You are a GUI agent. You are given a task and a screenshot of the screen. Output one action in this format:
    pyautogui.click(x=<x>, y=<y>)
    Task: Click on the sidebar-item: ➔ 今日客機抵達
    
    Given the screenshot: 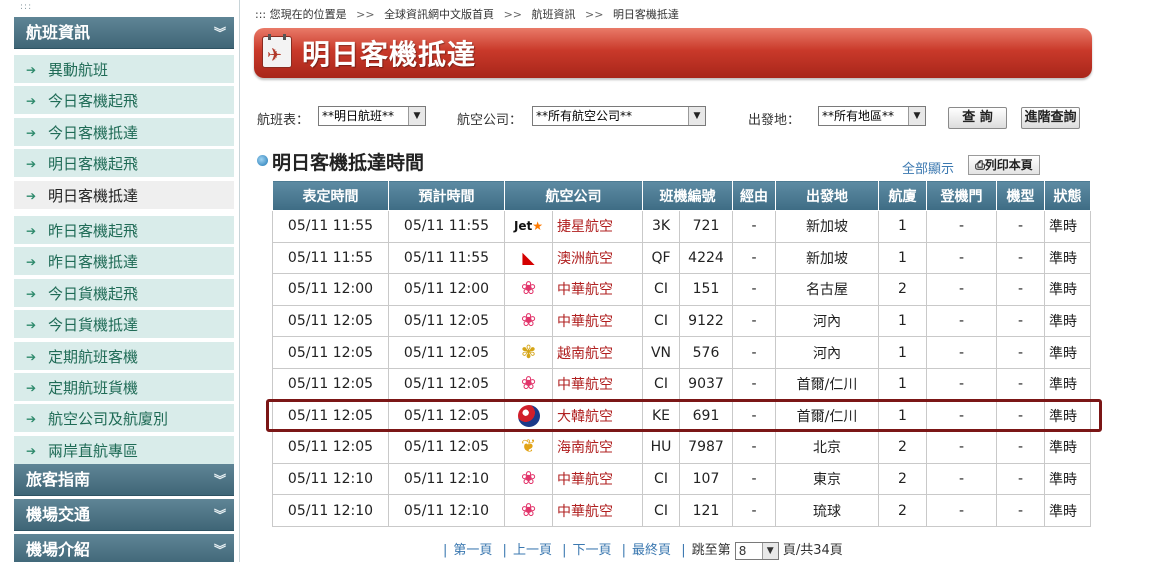 What is the action you would take?
    pyautogui.click(x=124, y=132)
    